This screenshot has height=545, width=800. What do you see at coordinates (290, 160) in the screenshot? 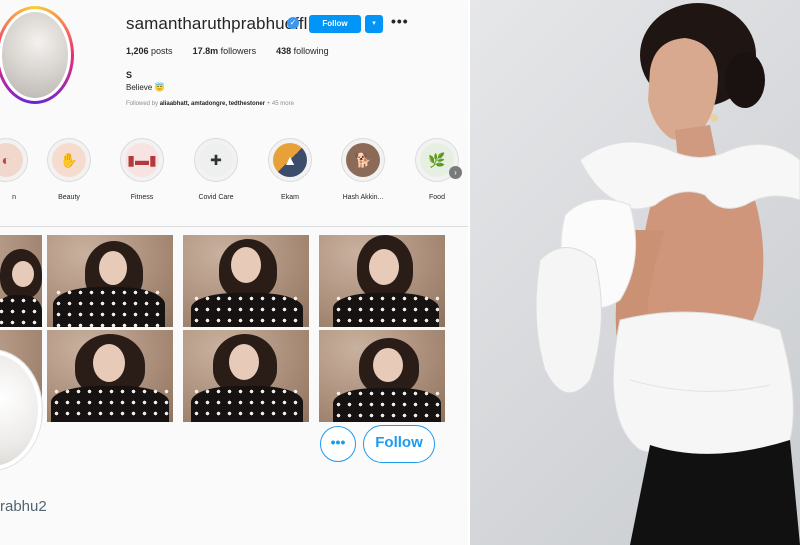
I see `ekam-icon: ▲` at bounding box center [290, 160].